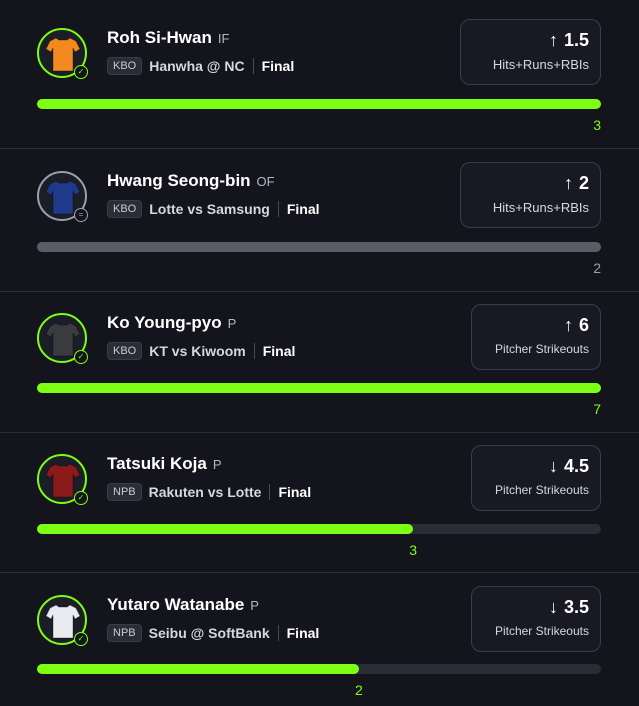 Image resolution: width=639 pixels, height=706 pixels. What do you see at coordinates (164, 323) in the screenshot?
I see `player-name: Ko Young-pyo` at bounding box center [164, 323].